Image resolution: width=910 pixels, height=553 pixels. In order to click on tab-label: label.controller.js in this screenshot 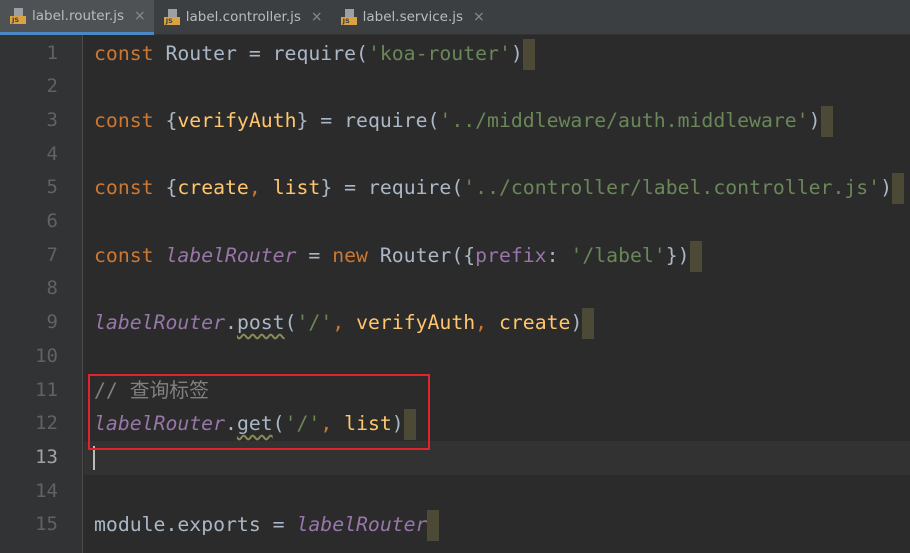, I will do `click(243, 17)`.